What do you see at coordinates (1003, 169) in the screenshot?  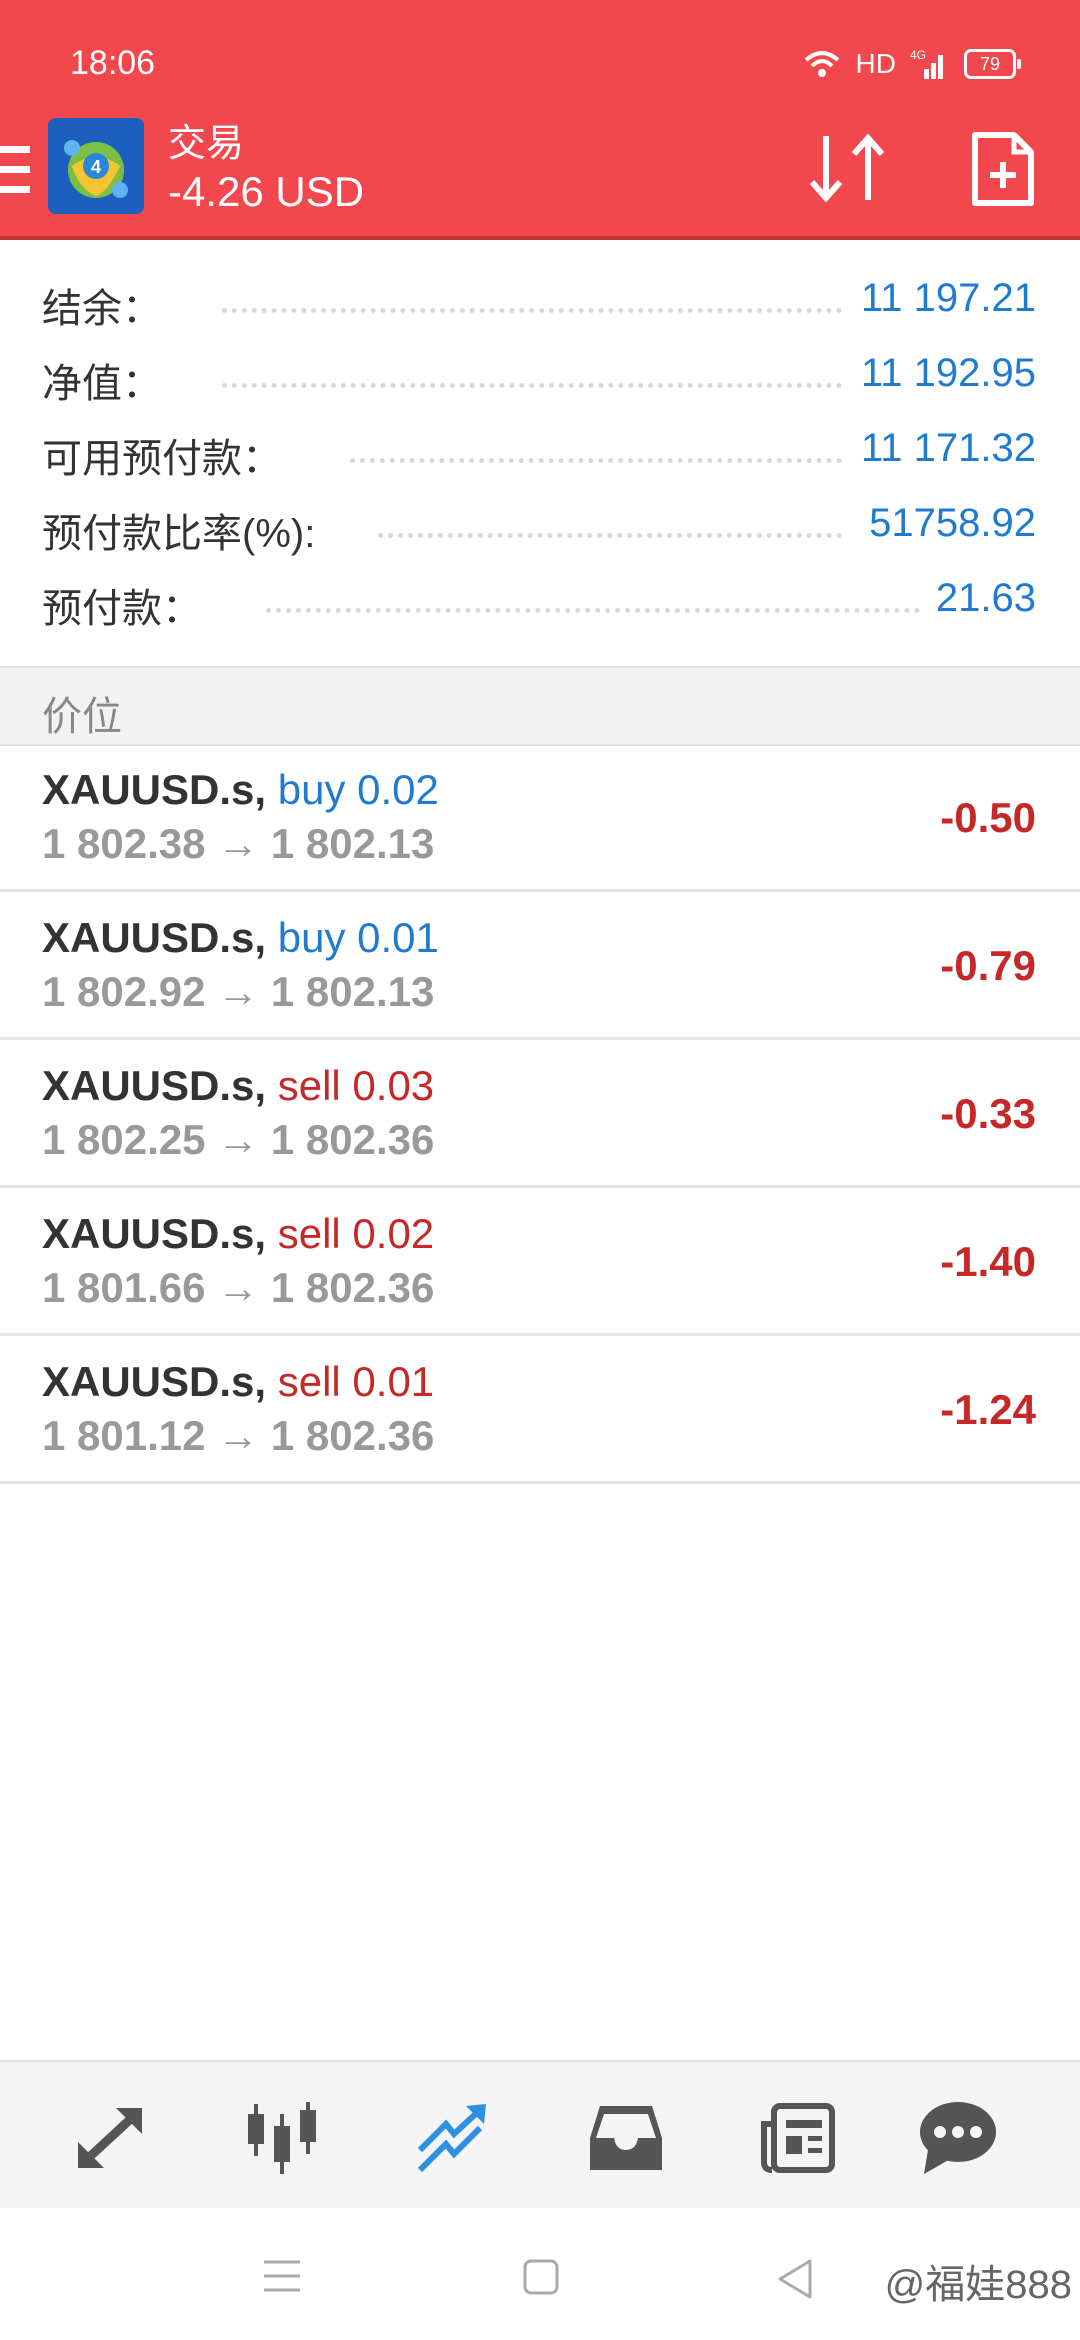 I see `new-order-icon` at bounding box center [1003, 169].